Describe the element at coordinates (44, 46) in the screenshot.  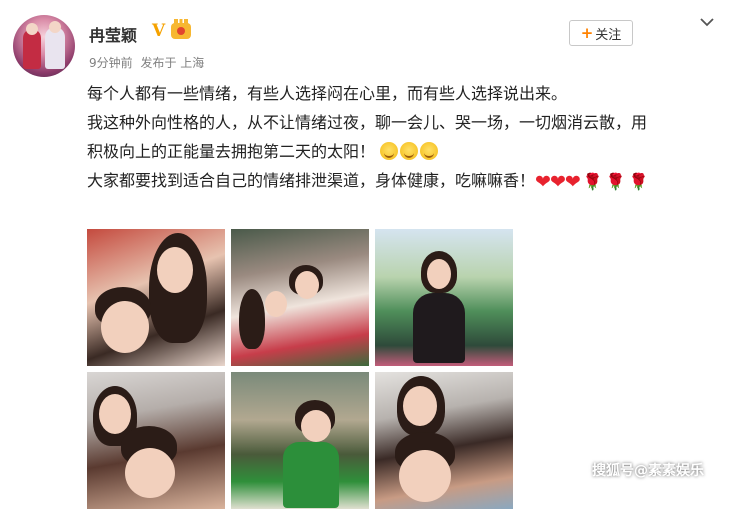
I see `avatar` at that location.